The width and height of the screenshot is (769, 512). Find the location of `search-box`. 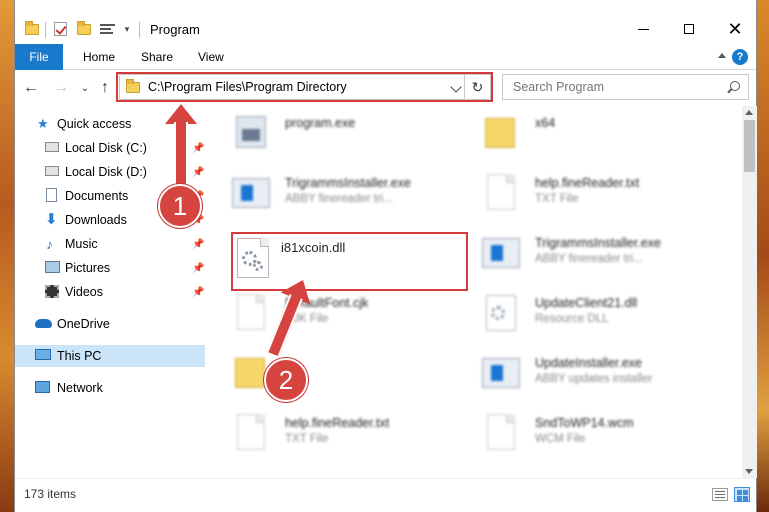

search-box is located at coordinates (625, 87).